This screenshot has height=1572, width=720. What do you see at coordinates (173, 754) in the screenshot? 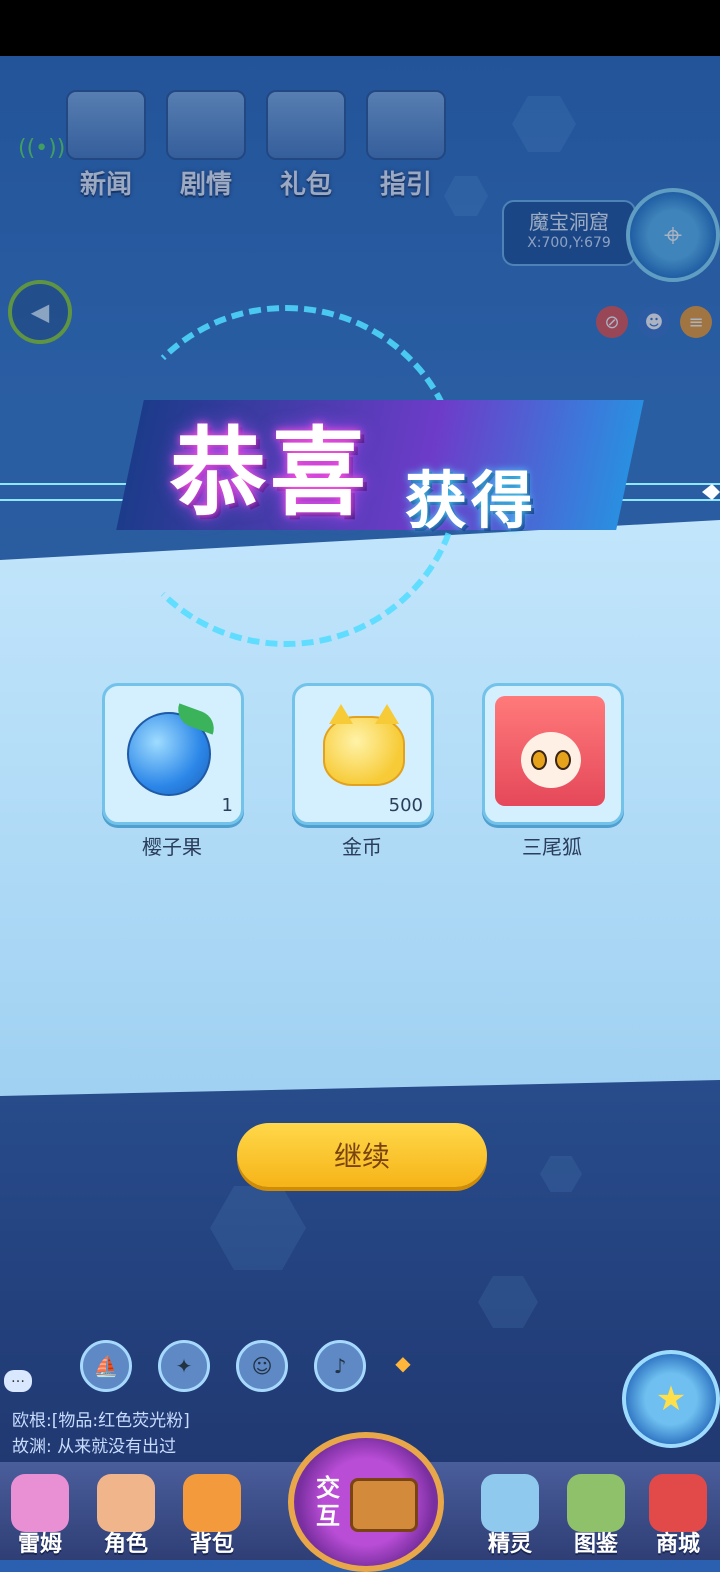
I see `reward-card: 1` at bounding box center [173, 754].